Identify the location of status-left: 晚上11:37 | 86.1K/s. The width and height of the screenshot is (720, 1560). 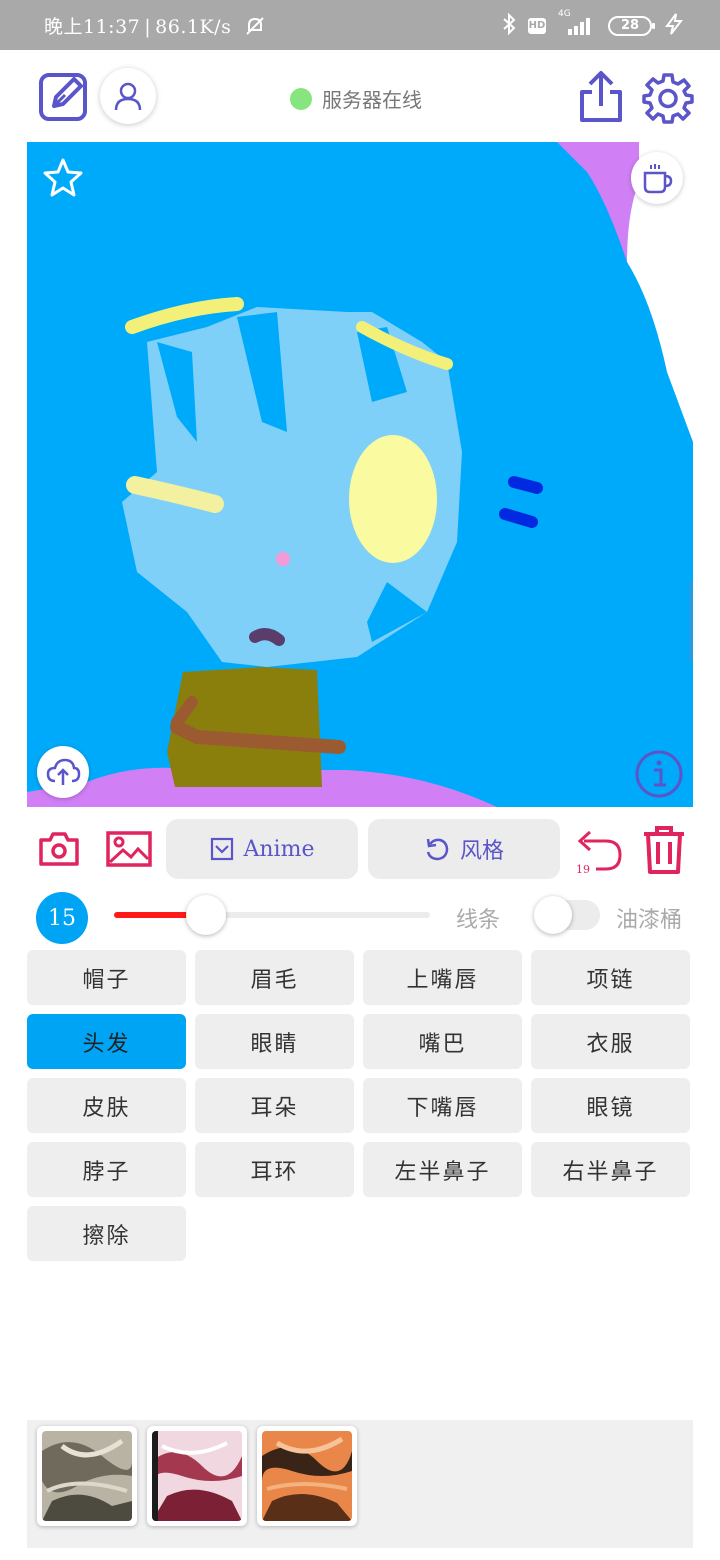
(155, 27).